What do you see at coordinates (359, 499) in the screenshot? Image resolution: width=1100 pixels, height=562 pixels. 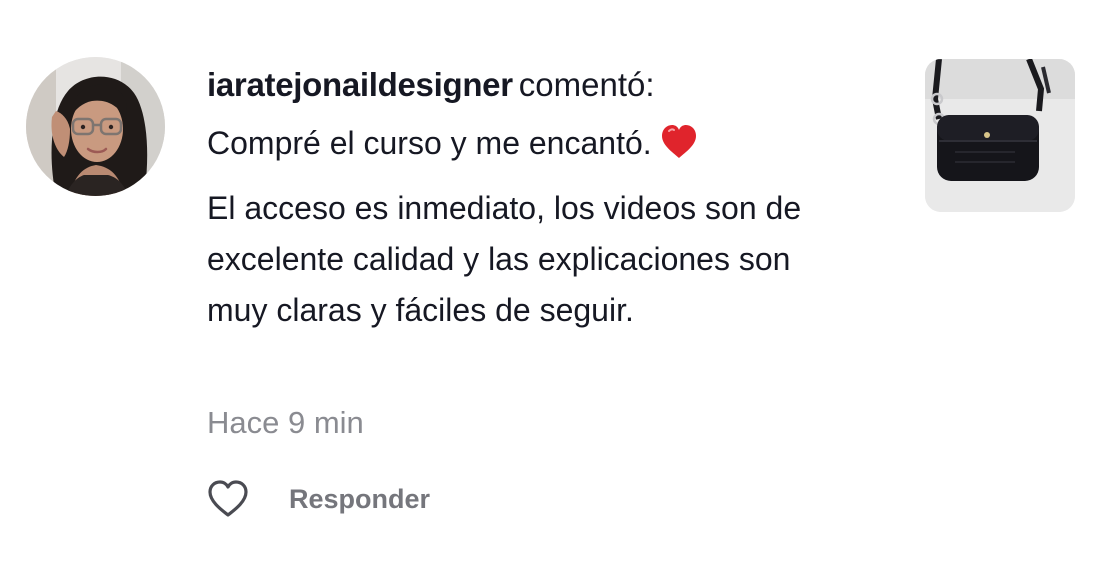 I see `reply-button: Responder` at bounding box center [359, 499].